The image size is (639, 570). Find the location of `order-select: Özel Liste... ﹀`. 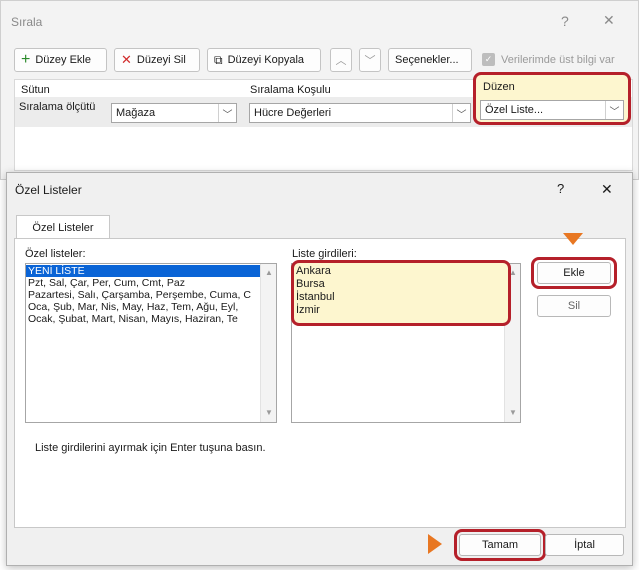

order-select: Özel Liste... ﹀ is located at coordinates (552, 110).